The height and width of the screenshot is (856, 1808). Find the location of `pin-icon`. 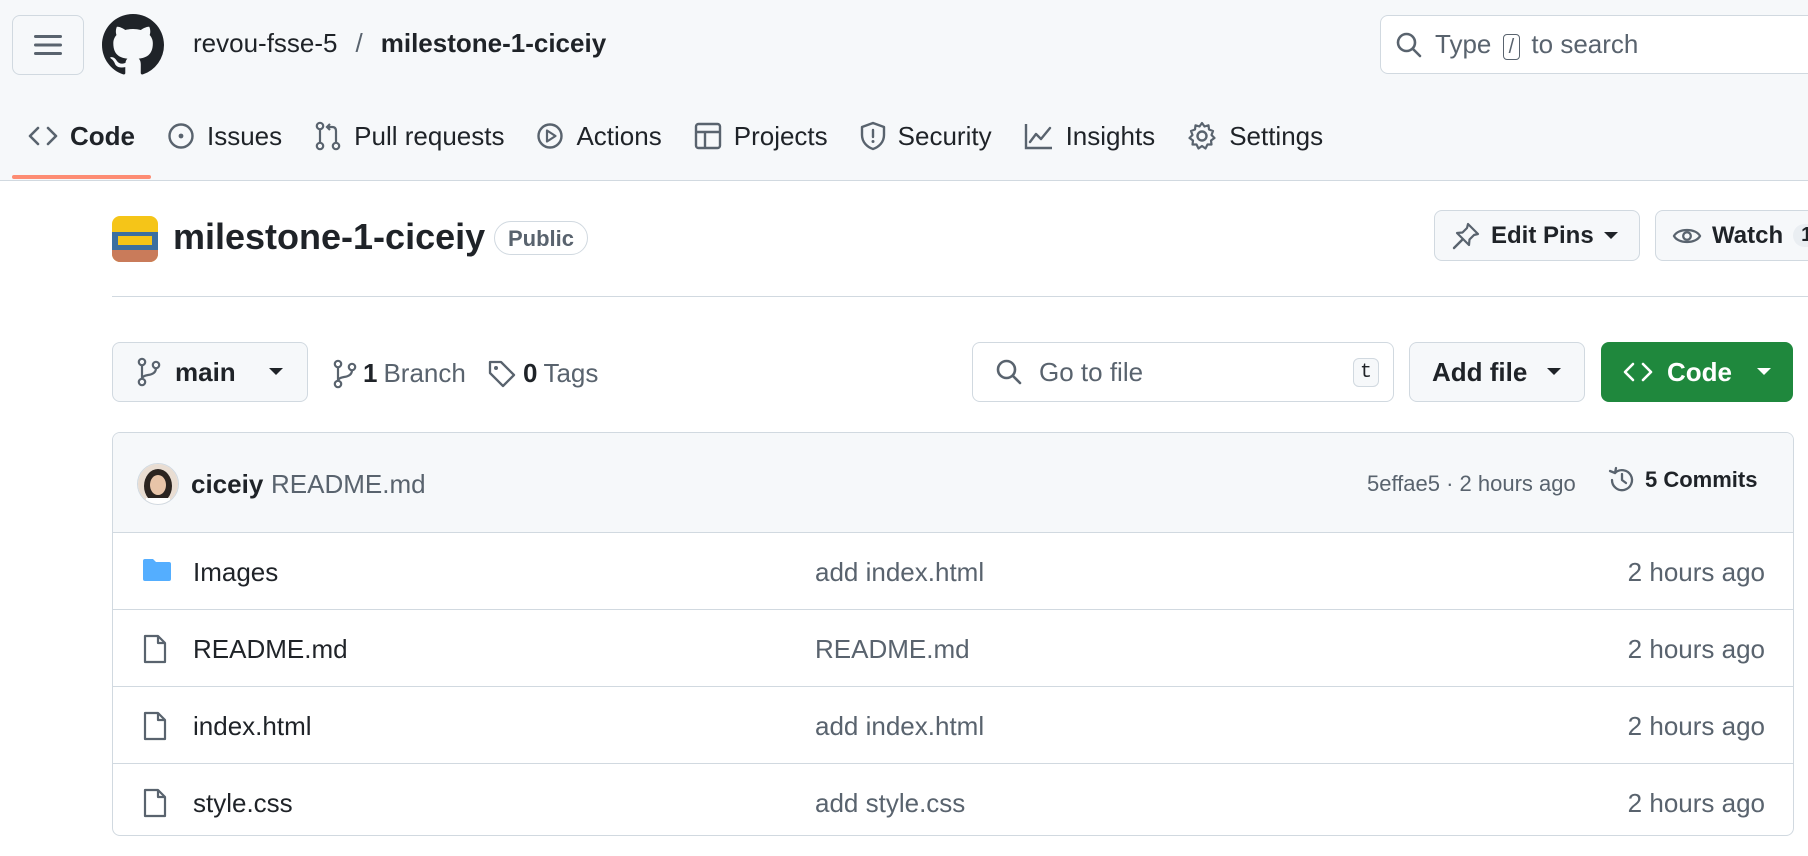

pin-icon is located at coordinates (1466, 235).